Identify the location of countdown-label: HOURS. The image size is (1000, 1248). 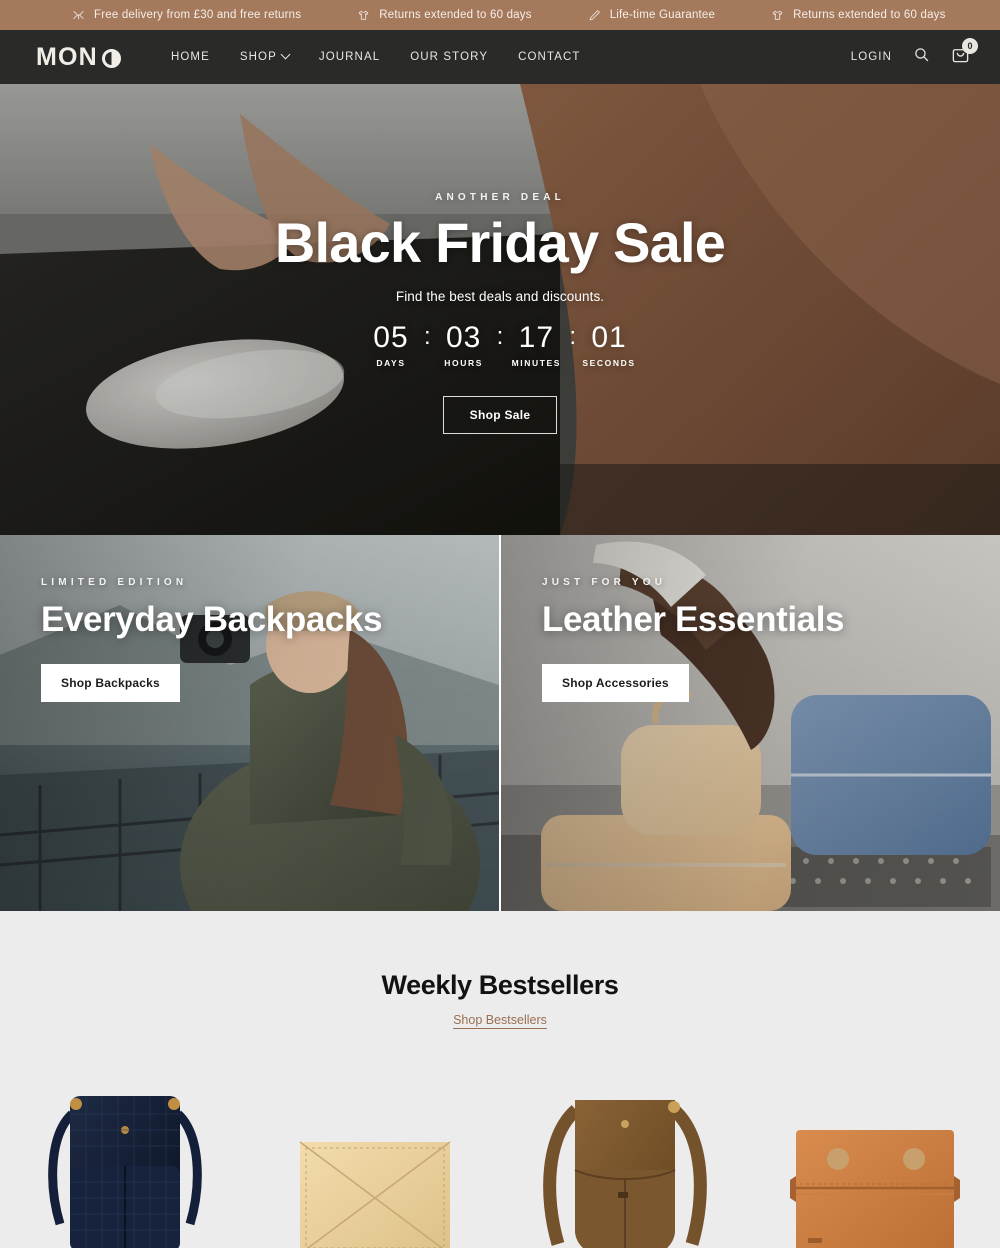
(463, 363).